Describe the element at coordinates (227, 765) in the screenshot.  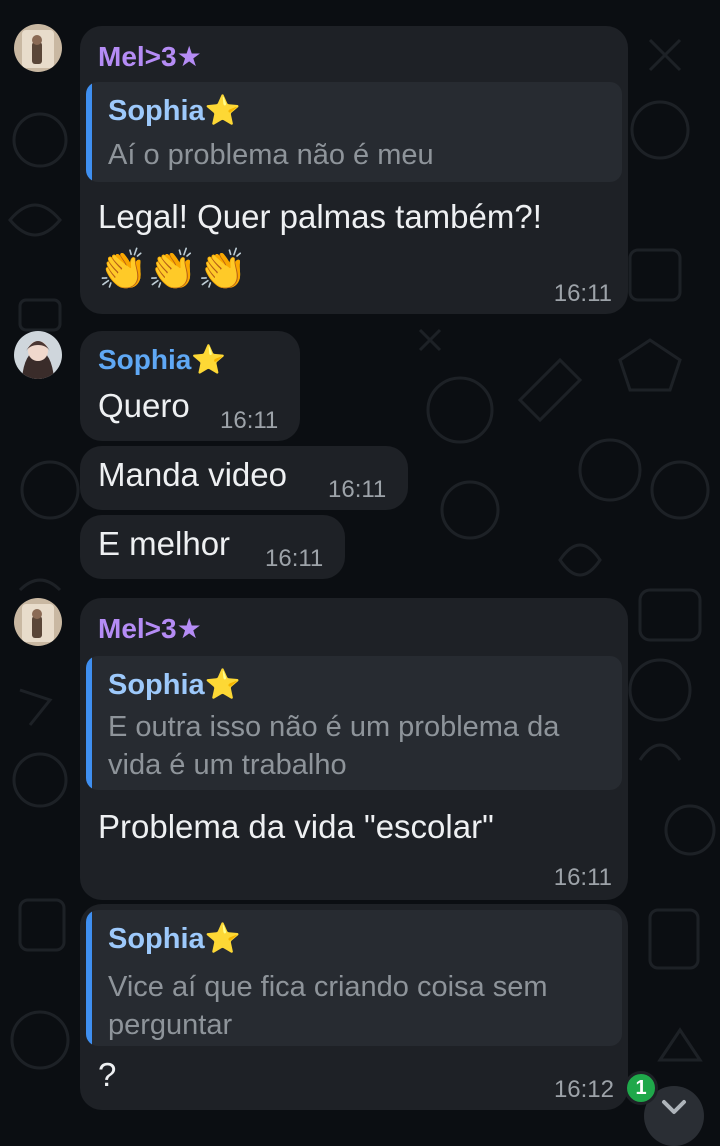
I see `quote-text-line2: vida é um trabalho` at that location.